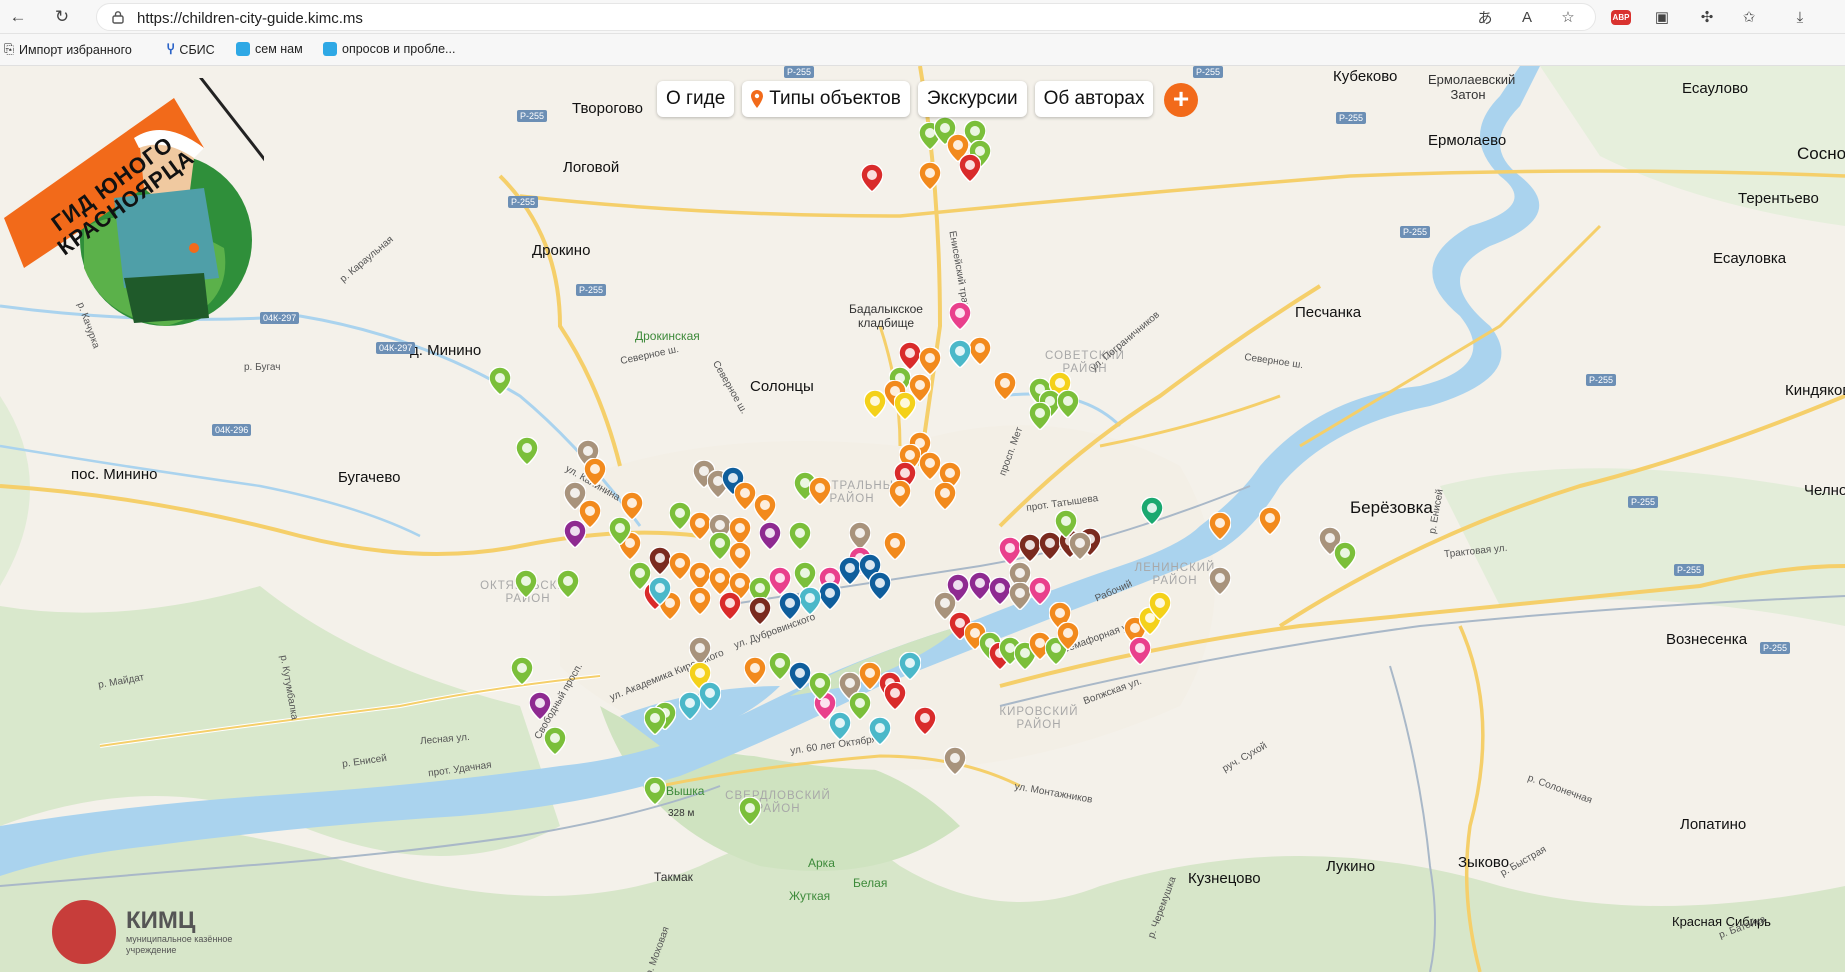  I want to click on collections-icon: ▣, so click(1662, 17).